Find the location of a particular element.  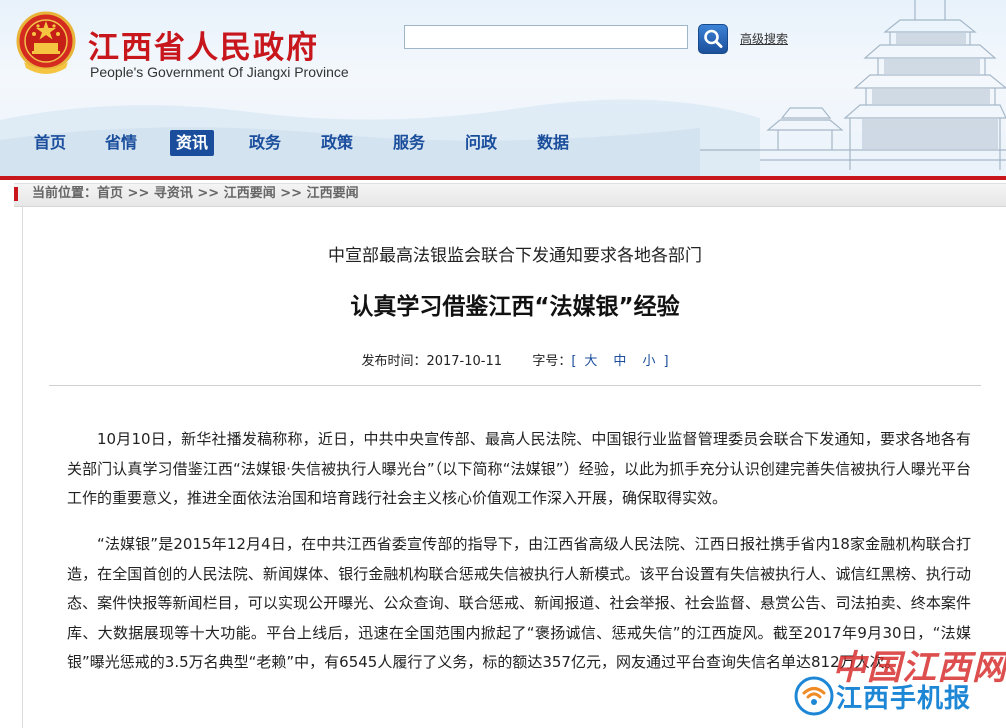

search-icon is located at coordinates (713, 38).